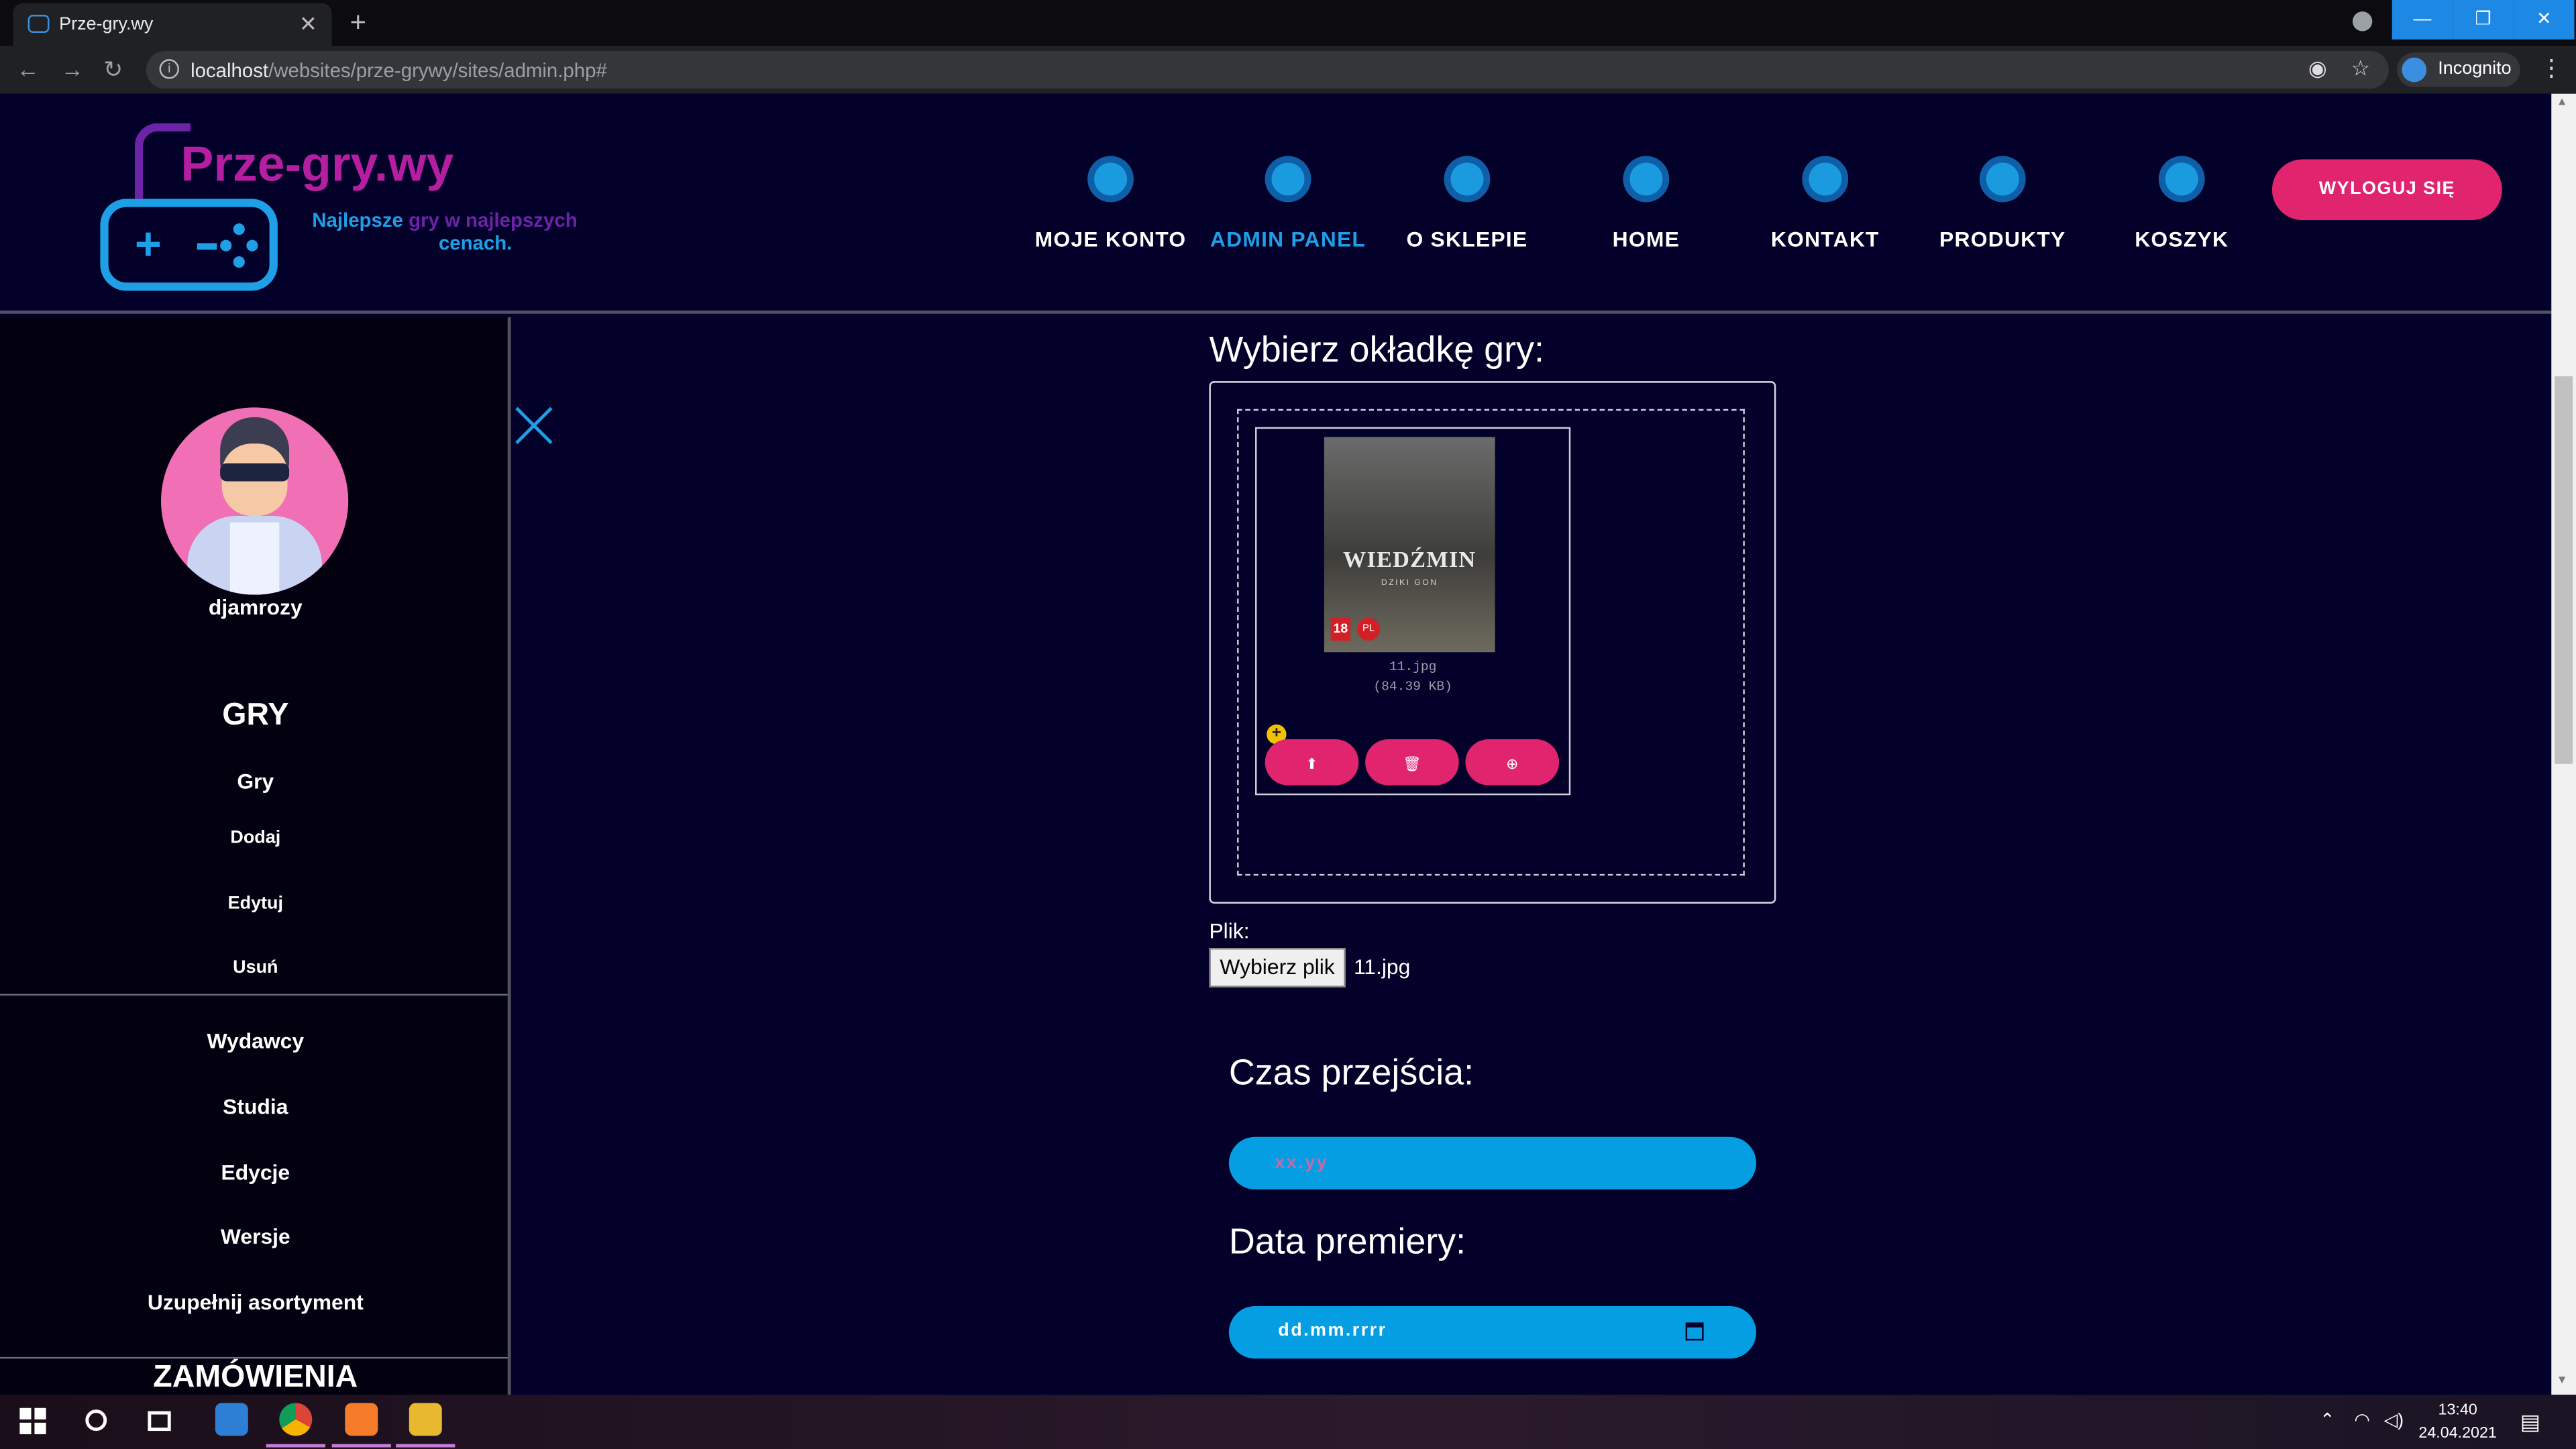  I want to click on pl-badge: PL, so click(1368, 629).